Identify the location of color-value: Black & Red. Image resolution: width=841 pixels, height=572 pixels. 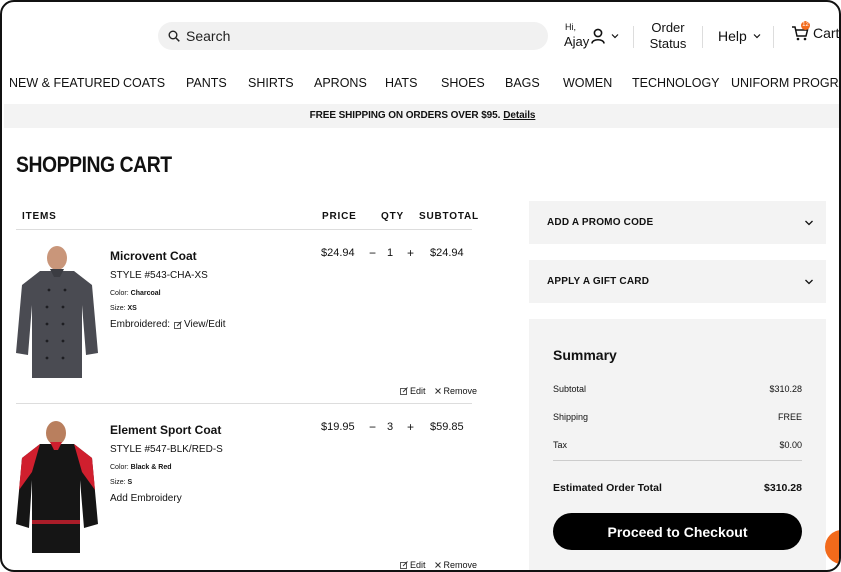
(151, 467).